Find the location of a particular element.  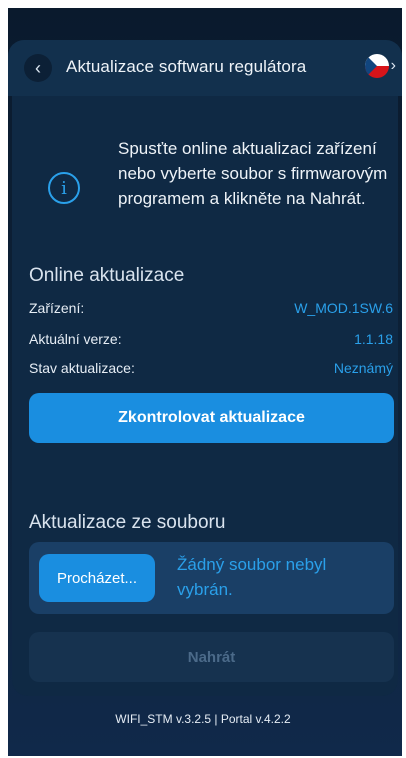

update-status-label: Stav aktualizace: is located at coordinates (82, 368).